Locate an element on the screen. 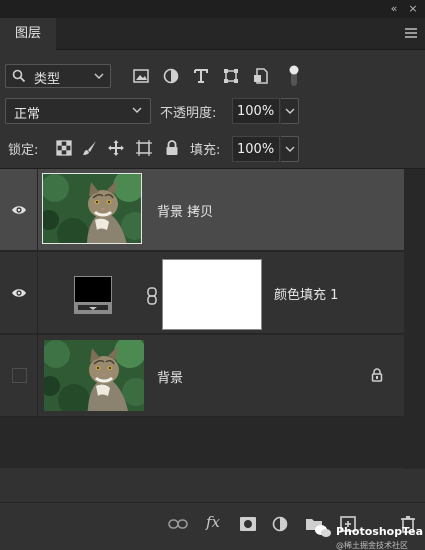 The image size is (425, 550). lock-row: 锁定: 填充: 100% is located at coordinates (212, 149).